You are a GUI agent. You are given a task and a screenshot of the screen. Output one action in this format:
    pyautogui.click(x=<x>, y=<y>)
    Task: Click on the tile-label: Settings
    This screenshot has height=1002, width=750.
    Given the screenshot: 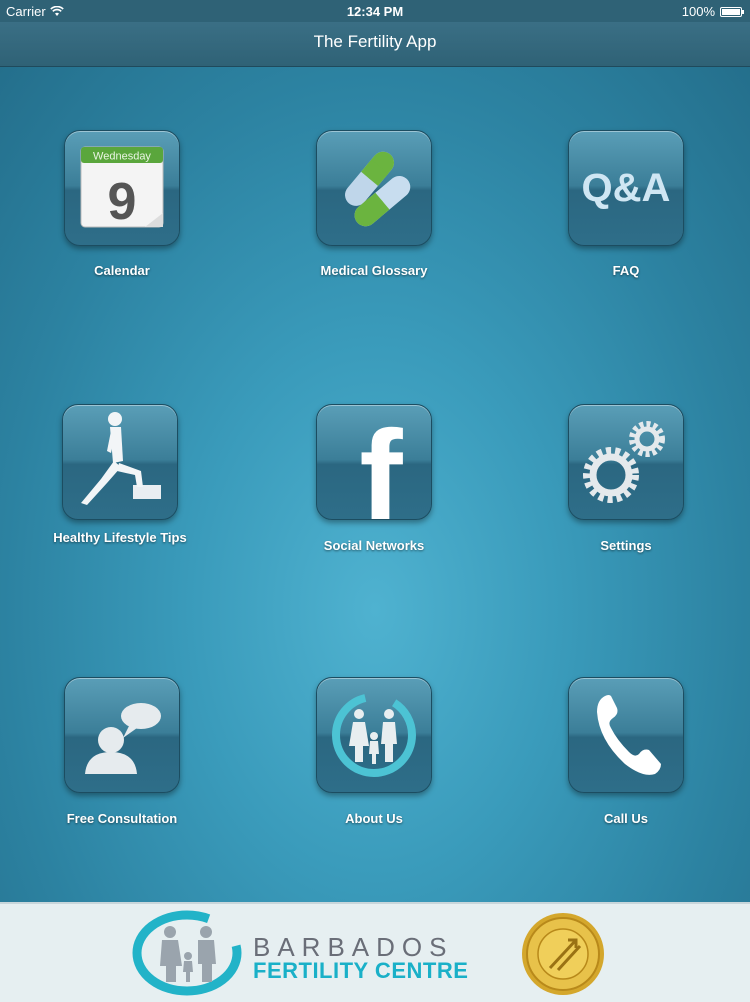 What is the action you would take?
    pyautogui.click(x=626, y=545)
    